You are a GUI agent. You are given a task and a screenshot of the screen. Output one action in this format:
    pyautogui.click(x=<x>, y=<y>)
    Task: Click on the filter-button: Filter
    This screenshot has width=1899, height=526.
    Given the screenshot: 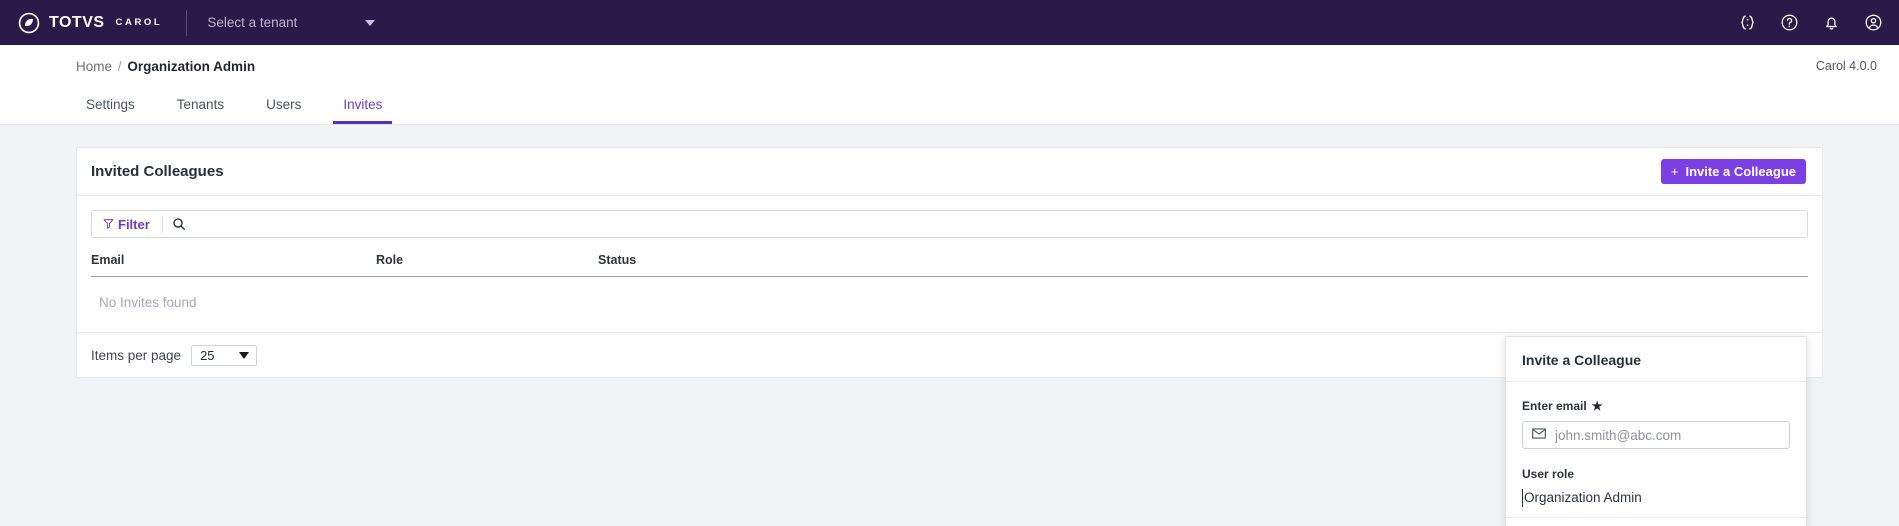 What is the action you would take?
    pyautogui.click(x=127, y=224)
    